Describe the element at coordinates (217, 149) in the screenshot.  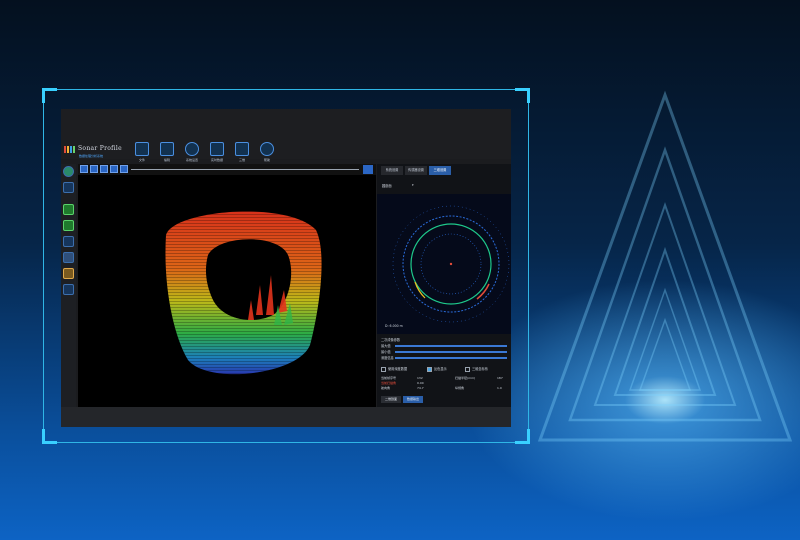
I see `grid-icon` at that location.